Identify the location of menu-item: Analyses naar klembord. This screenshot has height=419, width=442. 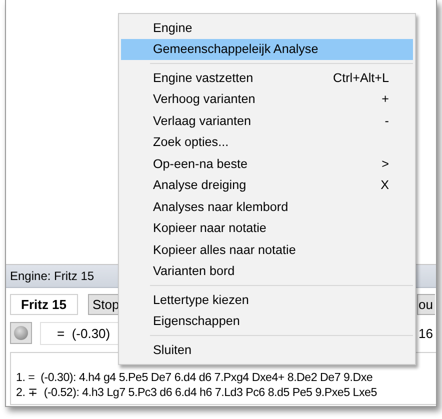
(267, 207).